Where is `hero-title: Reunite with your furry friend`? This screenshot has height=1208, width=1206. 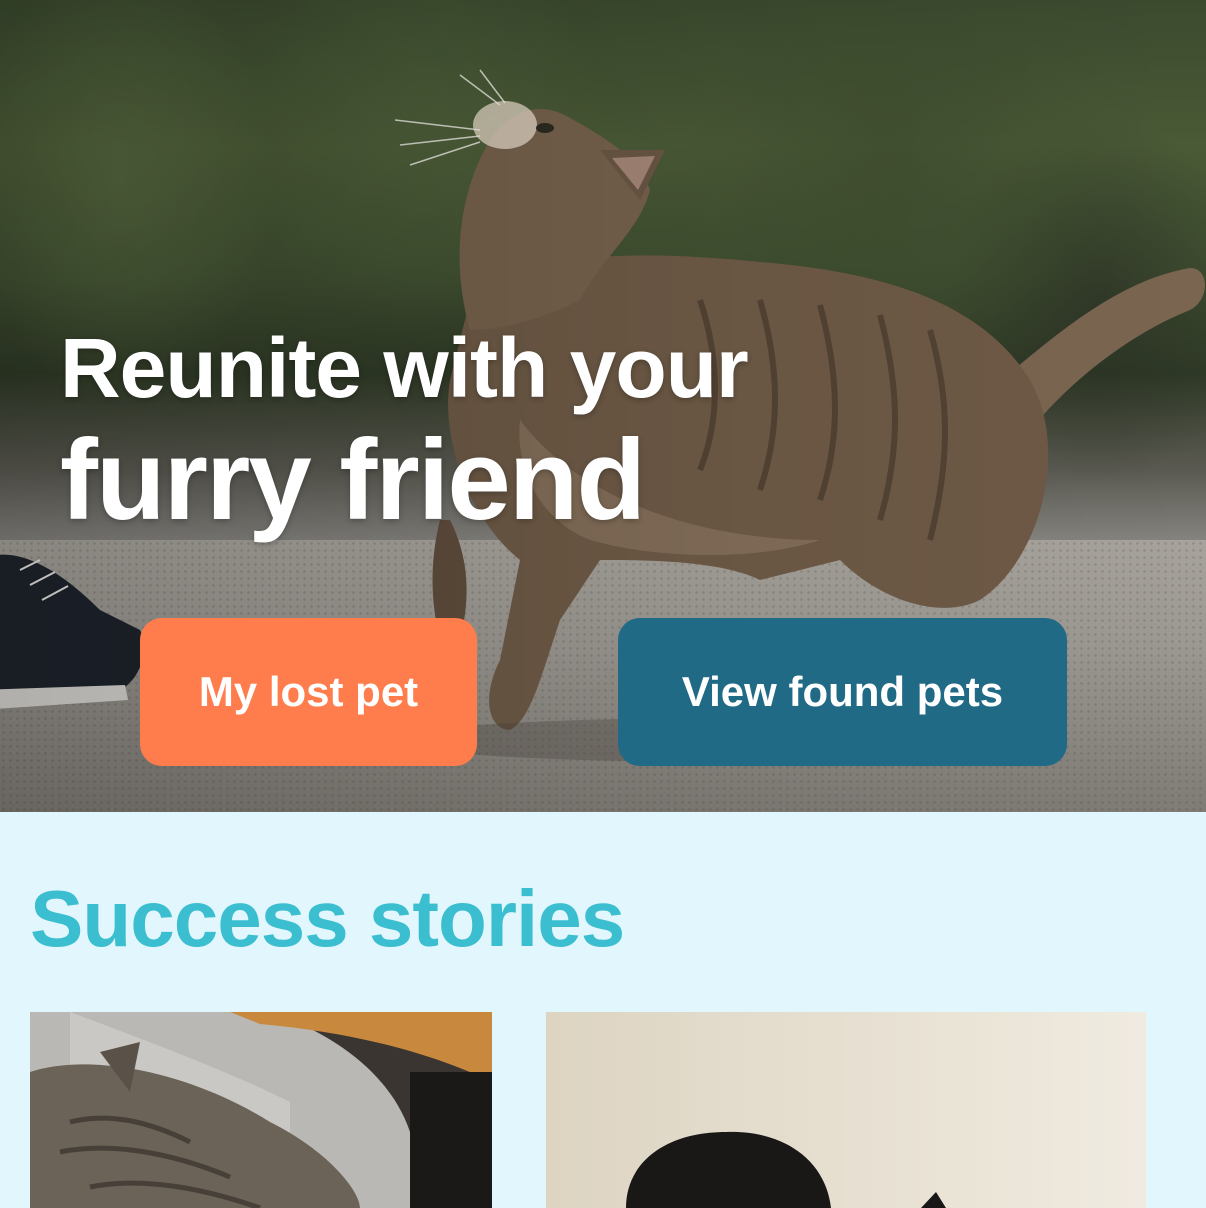
hero-title: Reunite with your furry friend is located at coordinates (404, 431).